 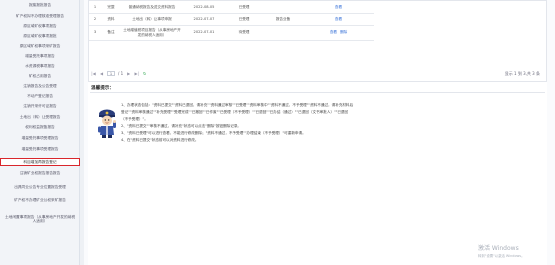 I want to click on sidebar-item-label: 矿产权拟不办理核准受理报告, so click(x=40, y=15).